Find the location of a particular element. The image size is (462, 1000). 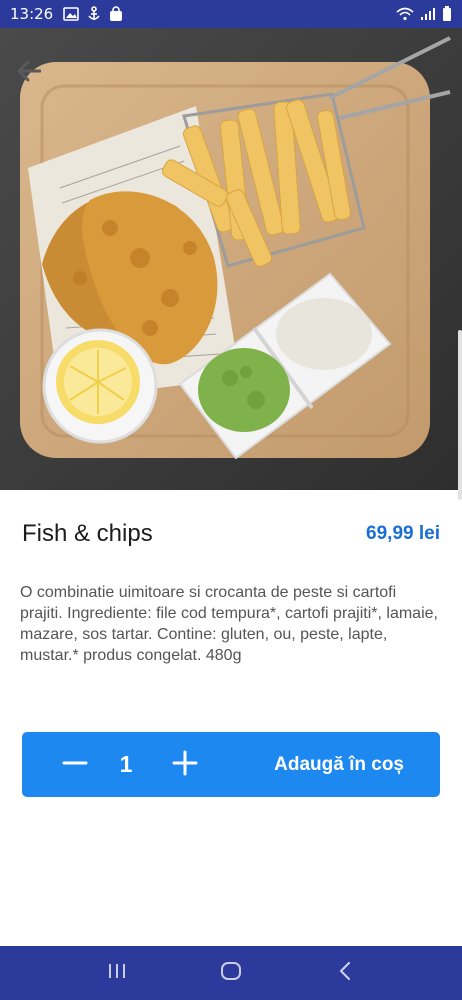

increase-quantity-button is located at coordinates (185, 765).